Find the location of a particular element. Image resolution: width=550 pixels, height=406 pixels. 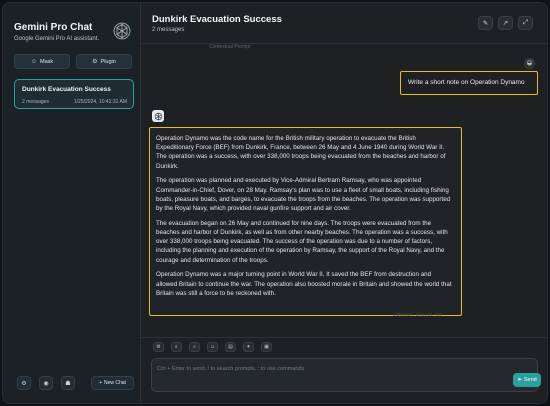

settings-icon: ⚙ is located at coordinates (24, 383).